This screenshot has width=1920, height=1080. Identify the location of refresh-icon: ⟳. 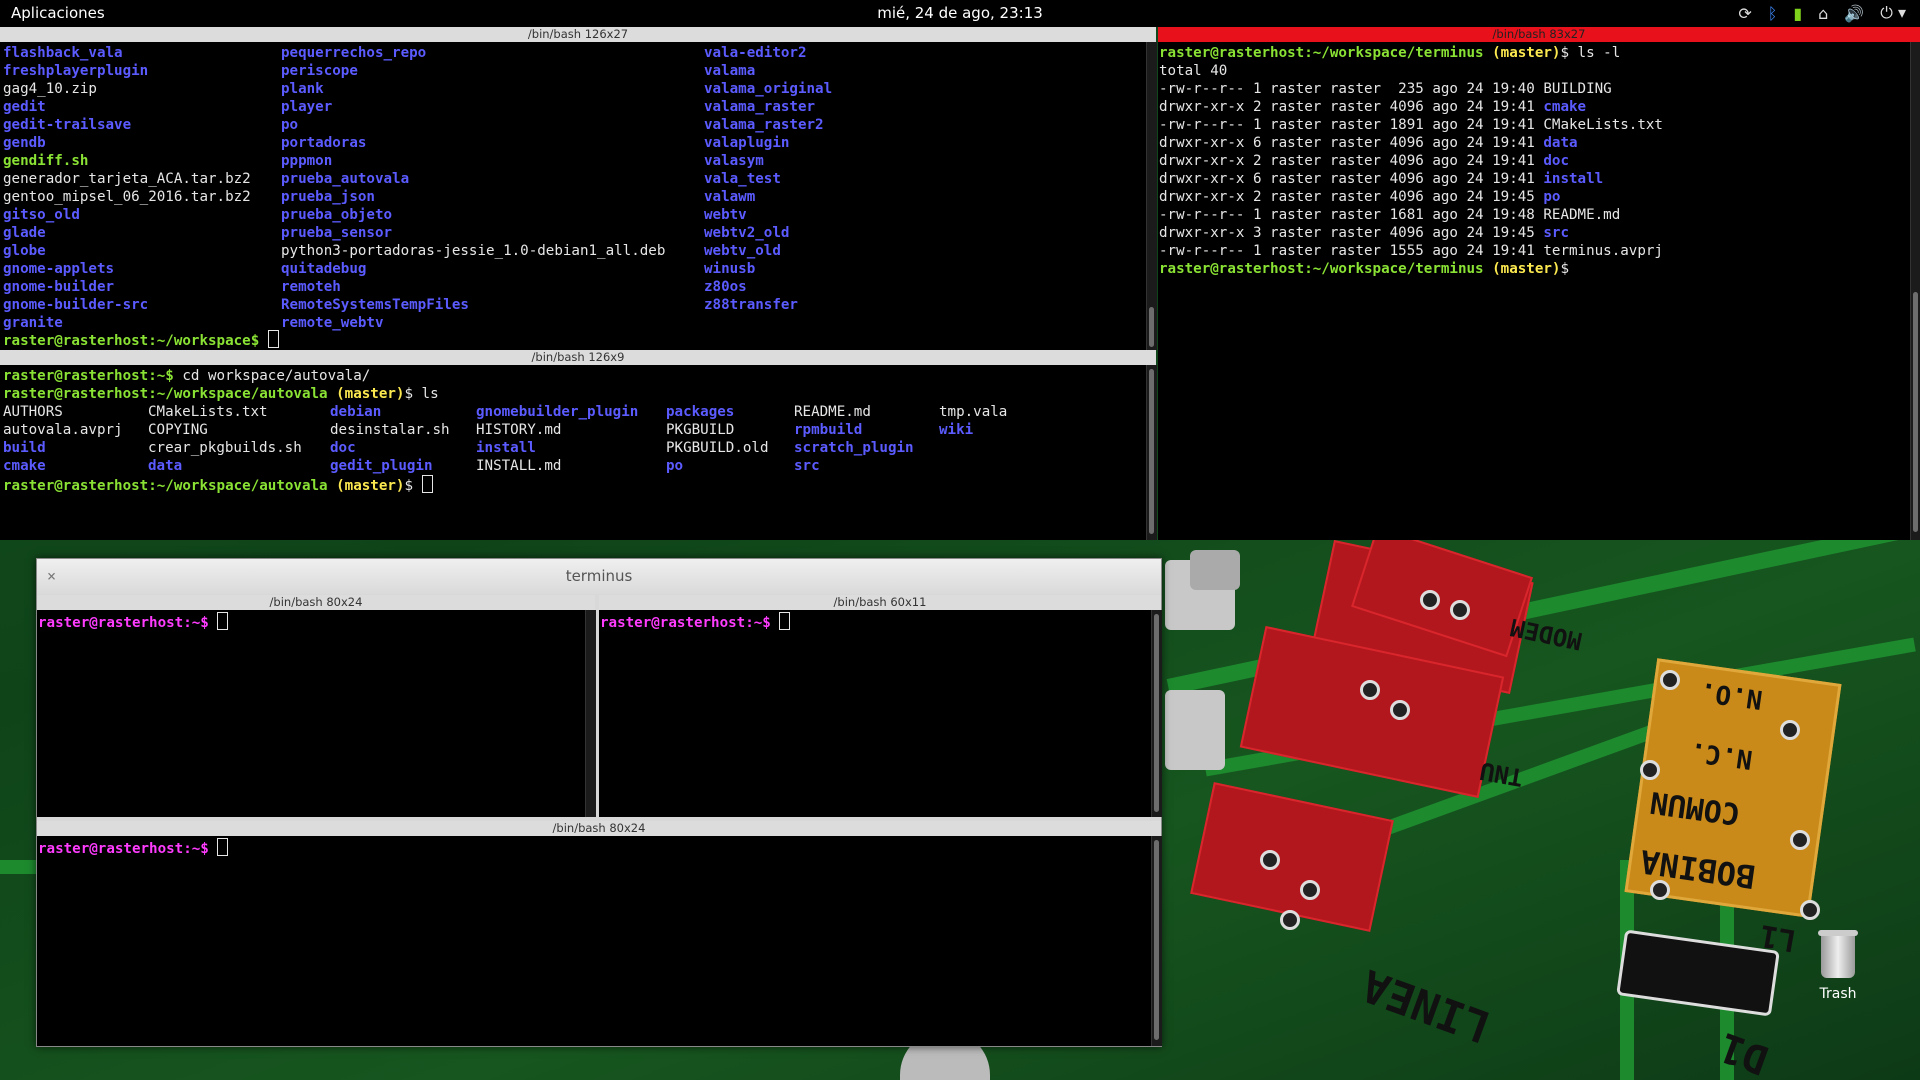
(1744, 13).